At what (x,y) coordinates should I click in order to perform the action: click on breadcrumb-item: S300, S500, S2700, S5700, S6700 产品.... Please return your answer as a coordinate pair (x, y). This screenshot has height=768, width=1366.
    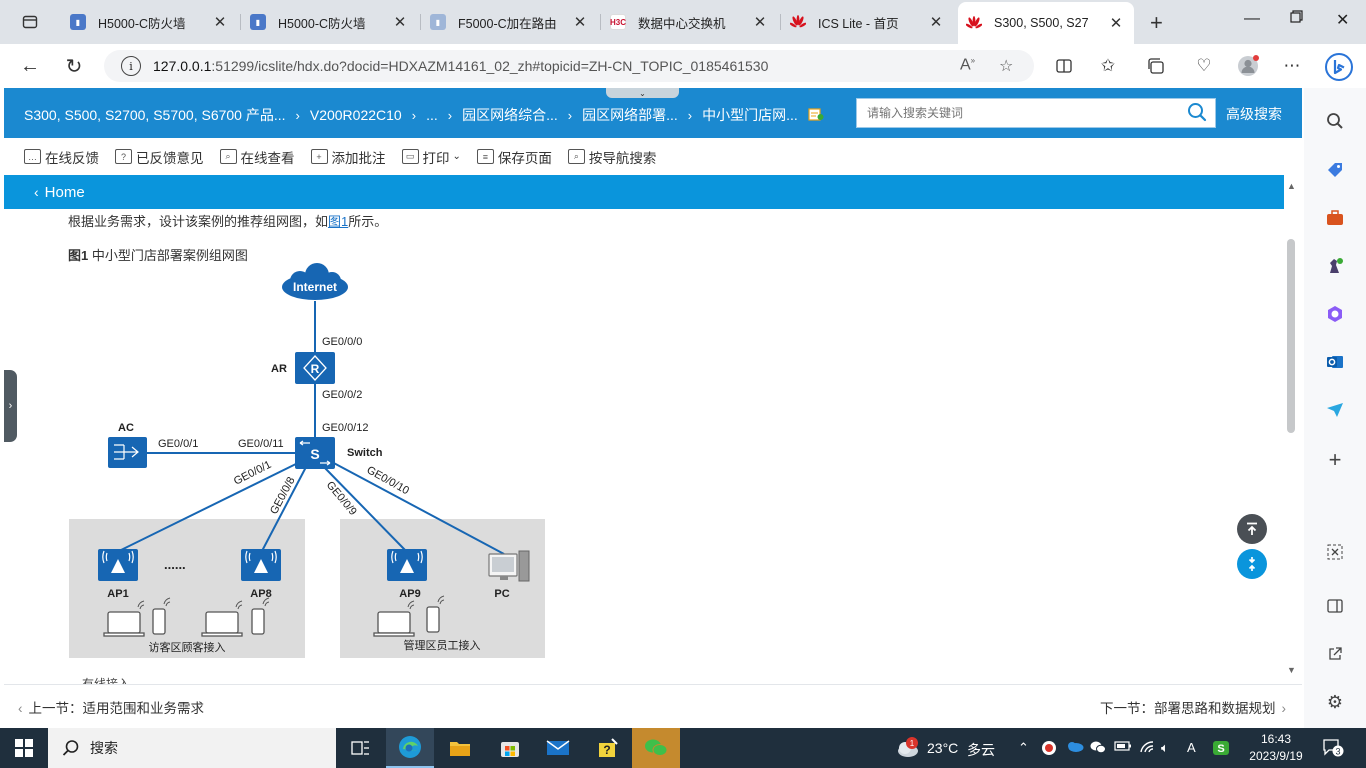
    Looking at the image, I should click on (155, 115).